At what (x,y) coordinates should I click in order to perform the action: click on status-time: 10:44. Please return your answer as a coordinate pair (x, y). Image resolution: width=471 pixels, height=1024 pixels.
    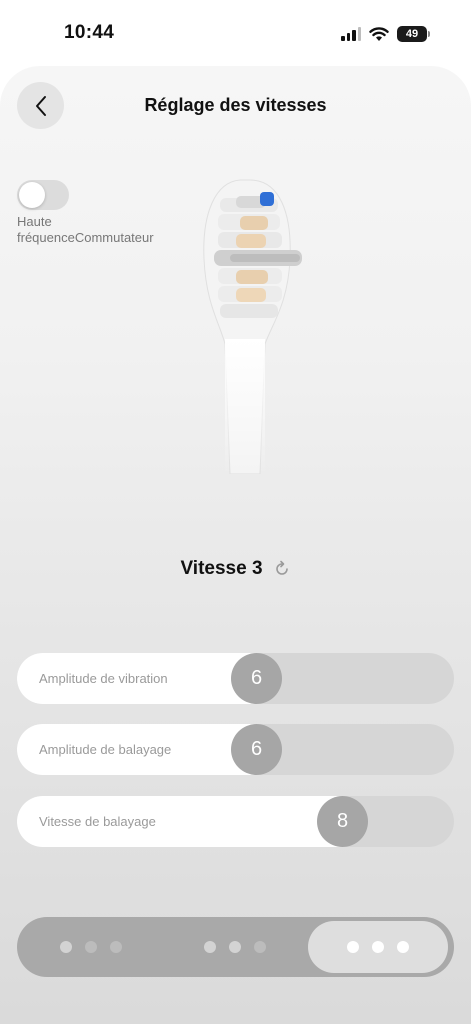
    Looking at the image, I should click on (89, 32).